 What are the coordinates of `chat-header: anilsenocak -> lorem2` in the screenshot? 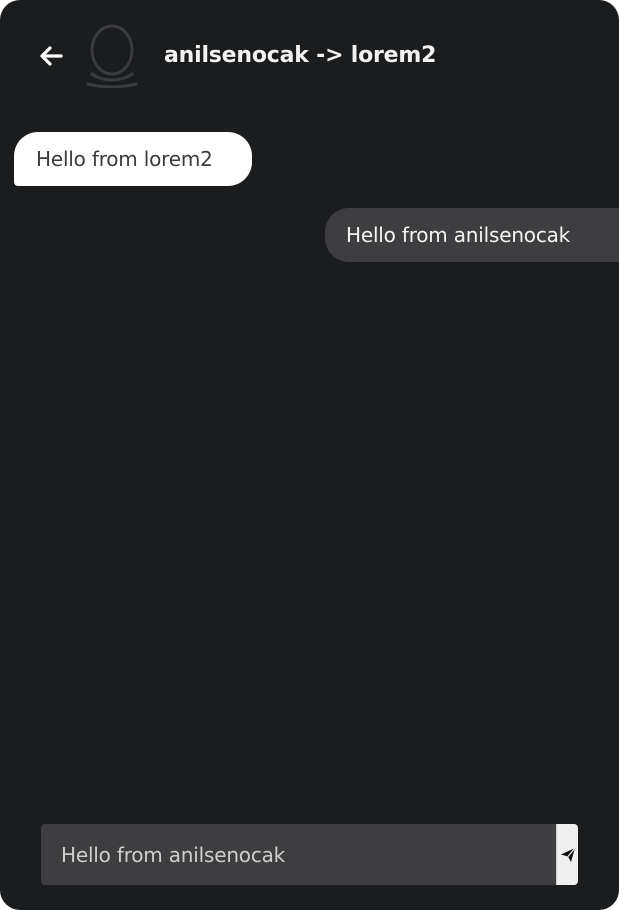 It's located at (309, 56).